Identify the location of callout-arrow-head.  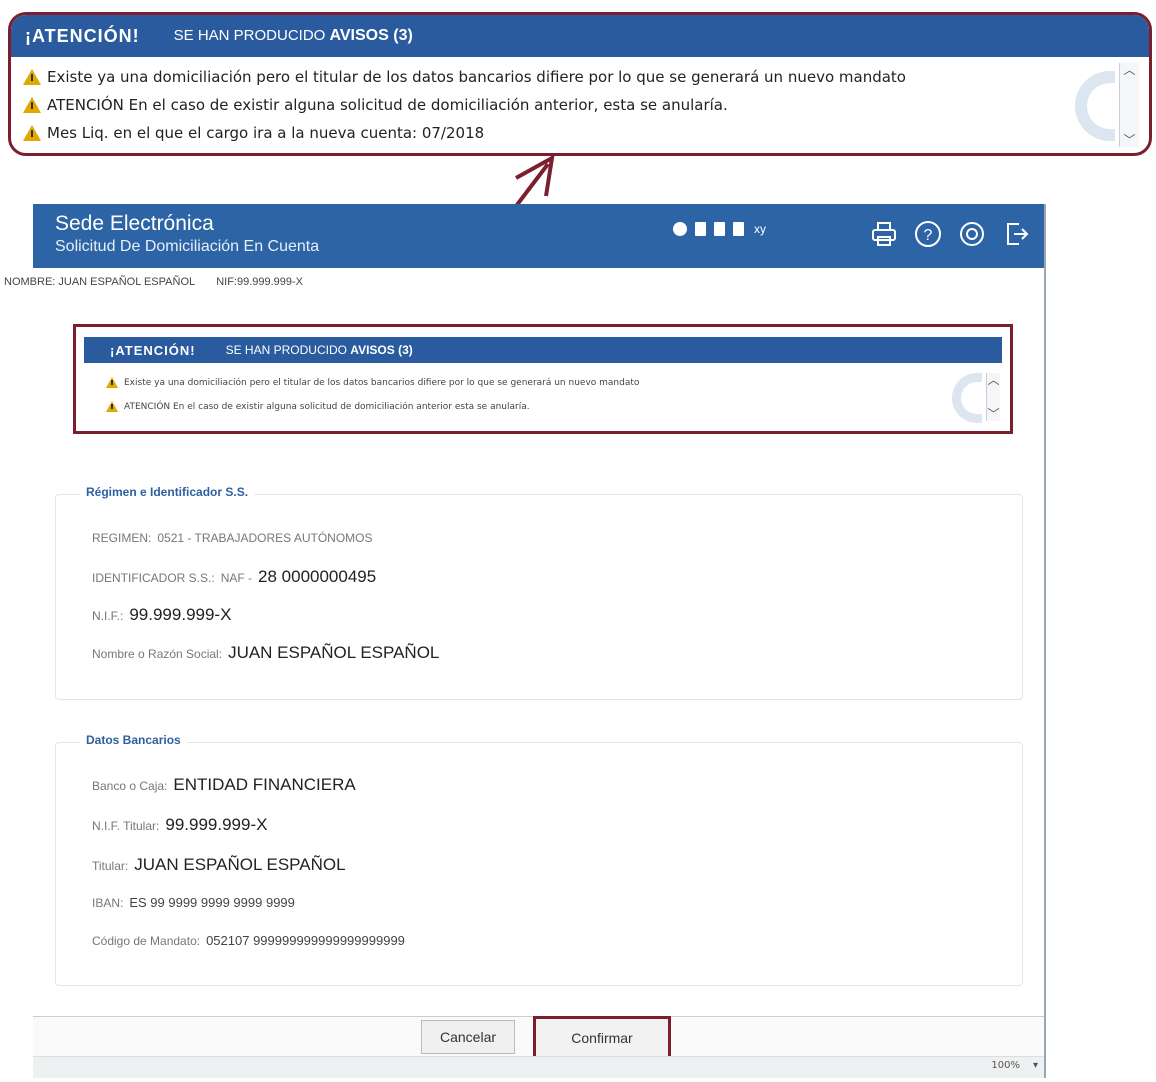
(535, 175).